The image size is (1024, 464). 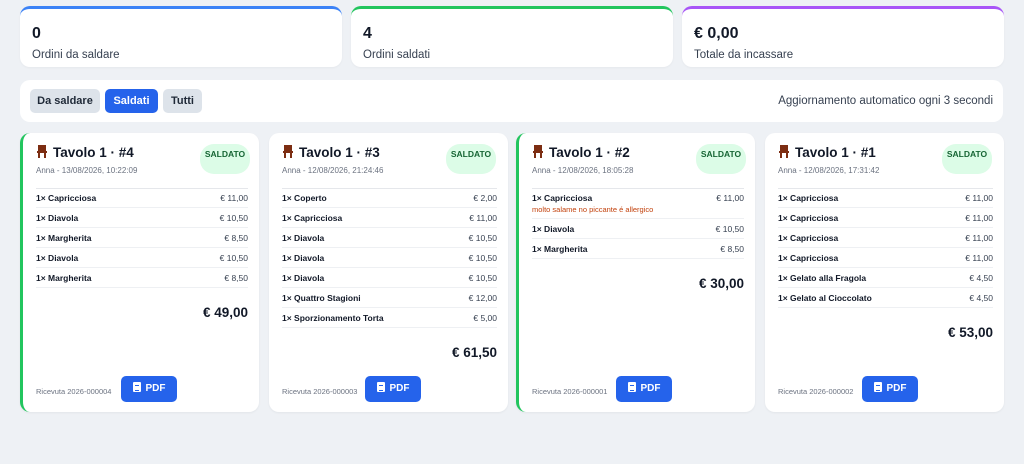 I want to click on order-subtitle: Anna - 12/08/2026, 17:31:42, so click(x=829, y=170).